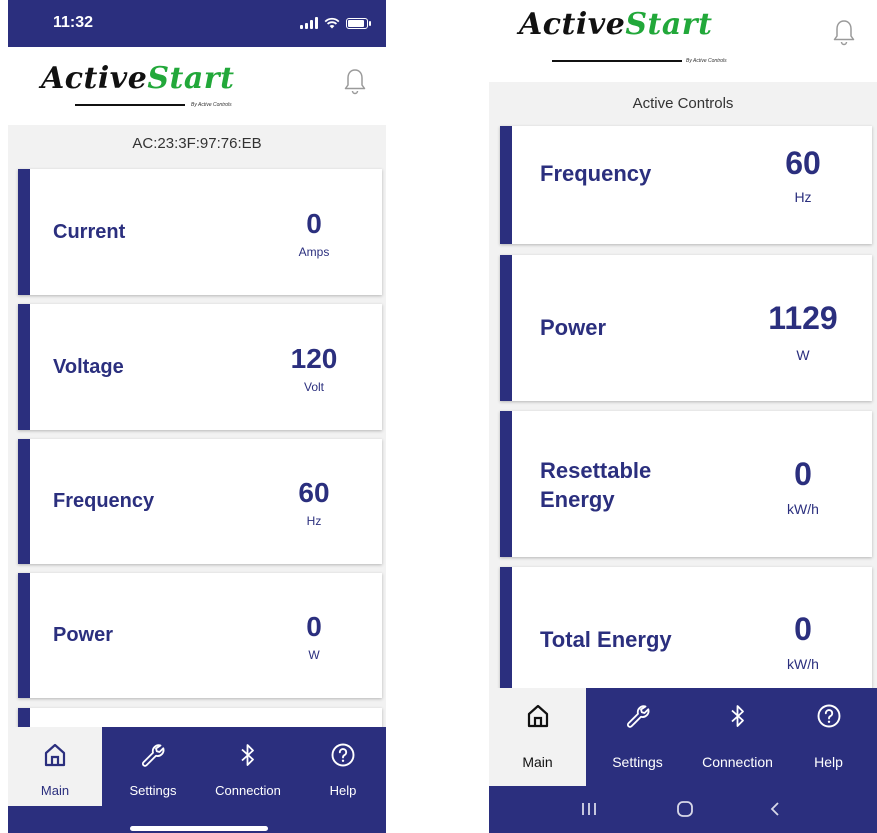  What do you see at coordinates (314, 358) in the screenshot?
I see `card-value: 120` at bounding box center [314, 358].